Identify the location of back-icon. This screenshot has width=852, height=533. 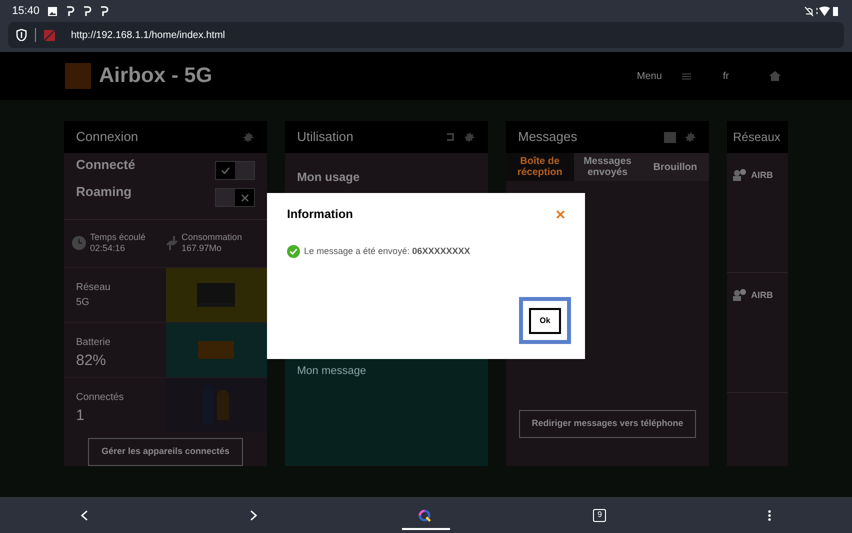
(84, 515).